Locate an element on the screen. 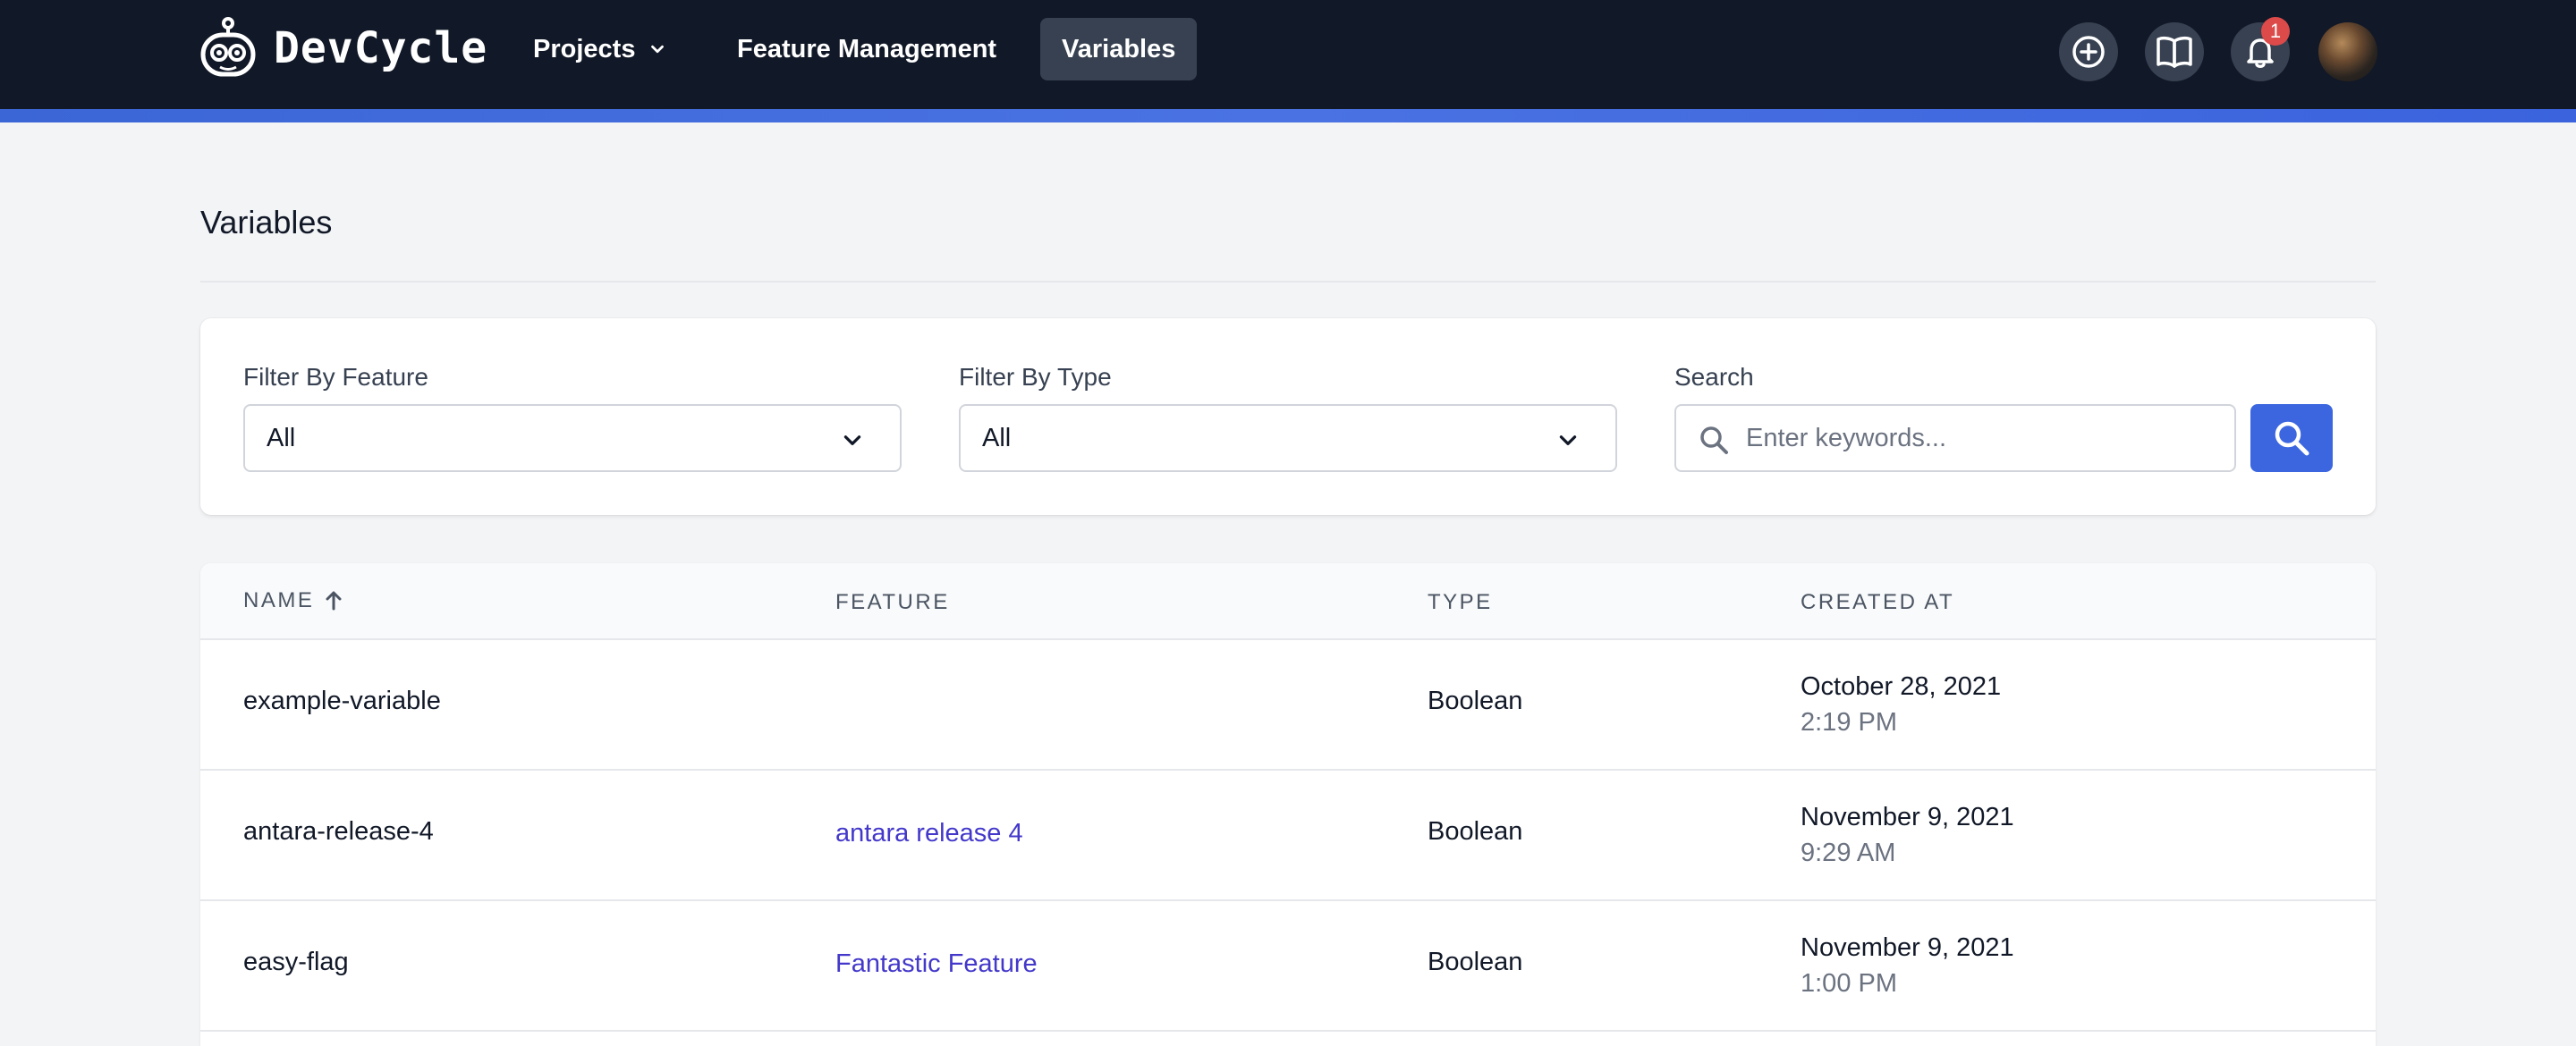  brand: DevCycle is located at coordinates (343, 48).